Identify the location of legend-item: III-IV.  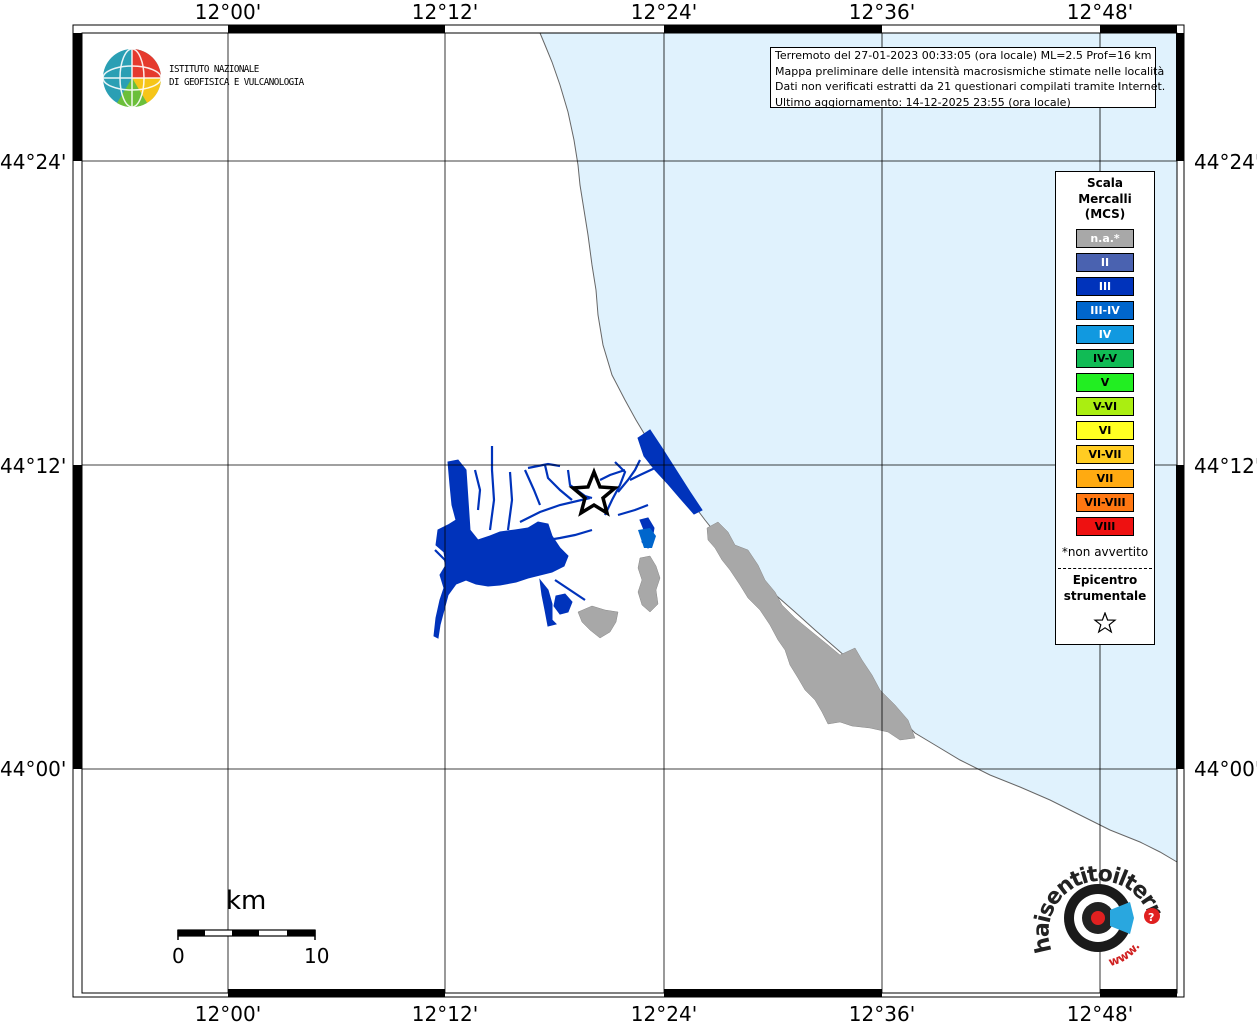
(1105, 310).